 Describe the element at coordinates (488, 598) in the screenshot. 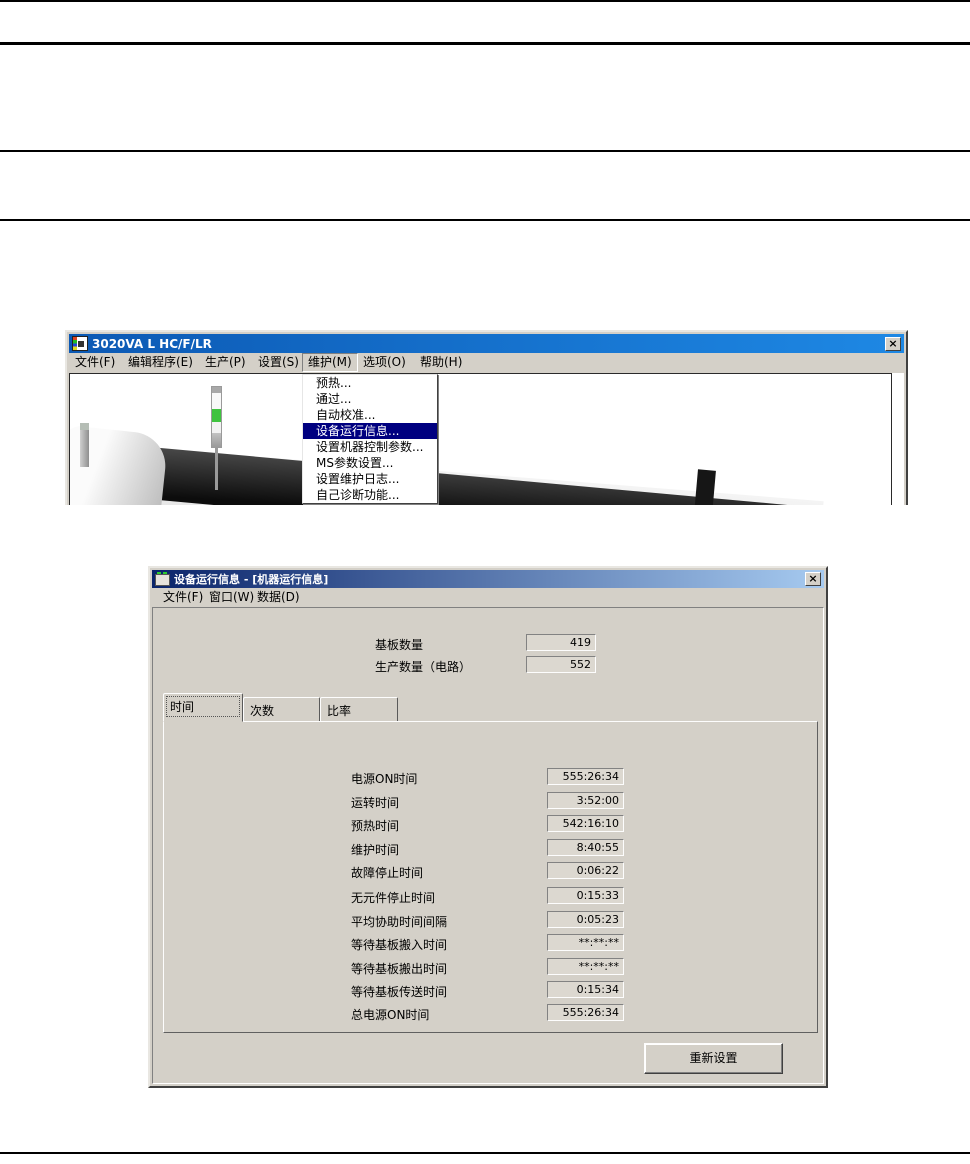

I see `dialog-menubar: 文件(F) 窗口(W) 数据(D)` at that location.